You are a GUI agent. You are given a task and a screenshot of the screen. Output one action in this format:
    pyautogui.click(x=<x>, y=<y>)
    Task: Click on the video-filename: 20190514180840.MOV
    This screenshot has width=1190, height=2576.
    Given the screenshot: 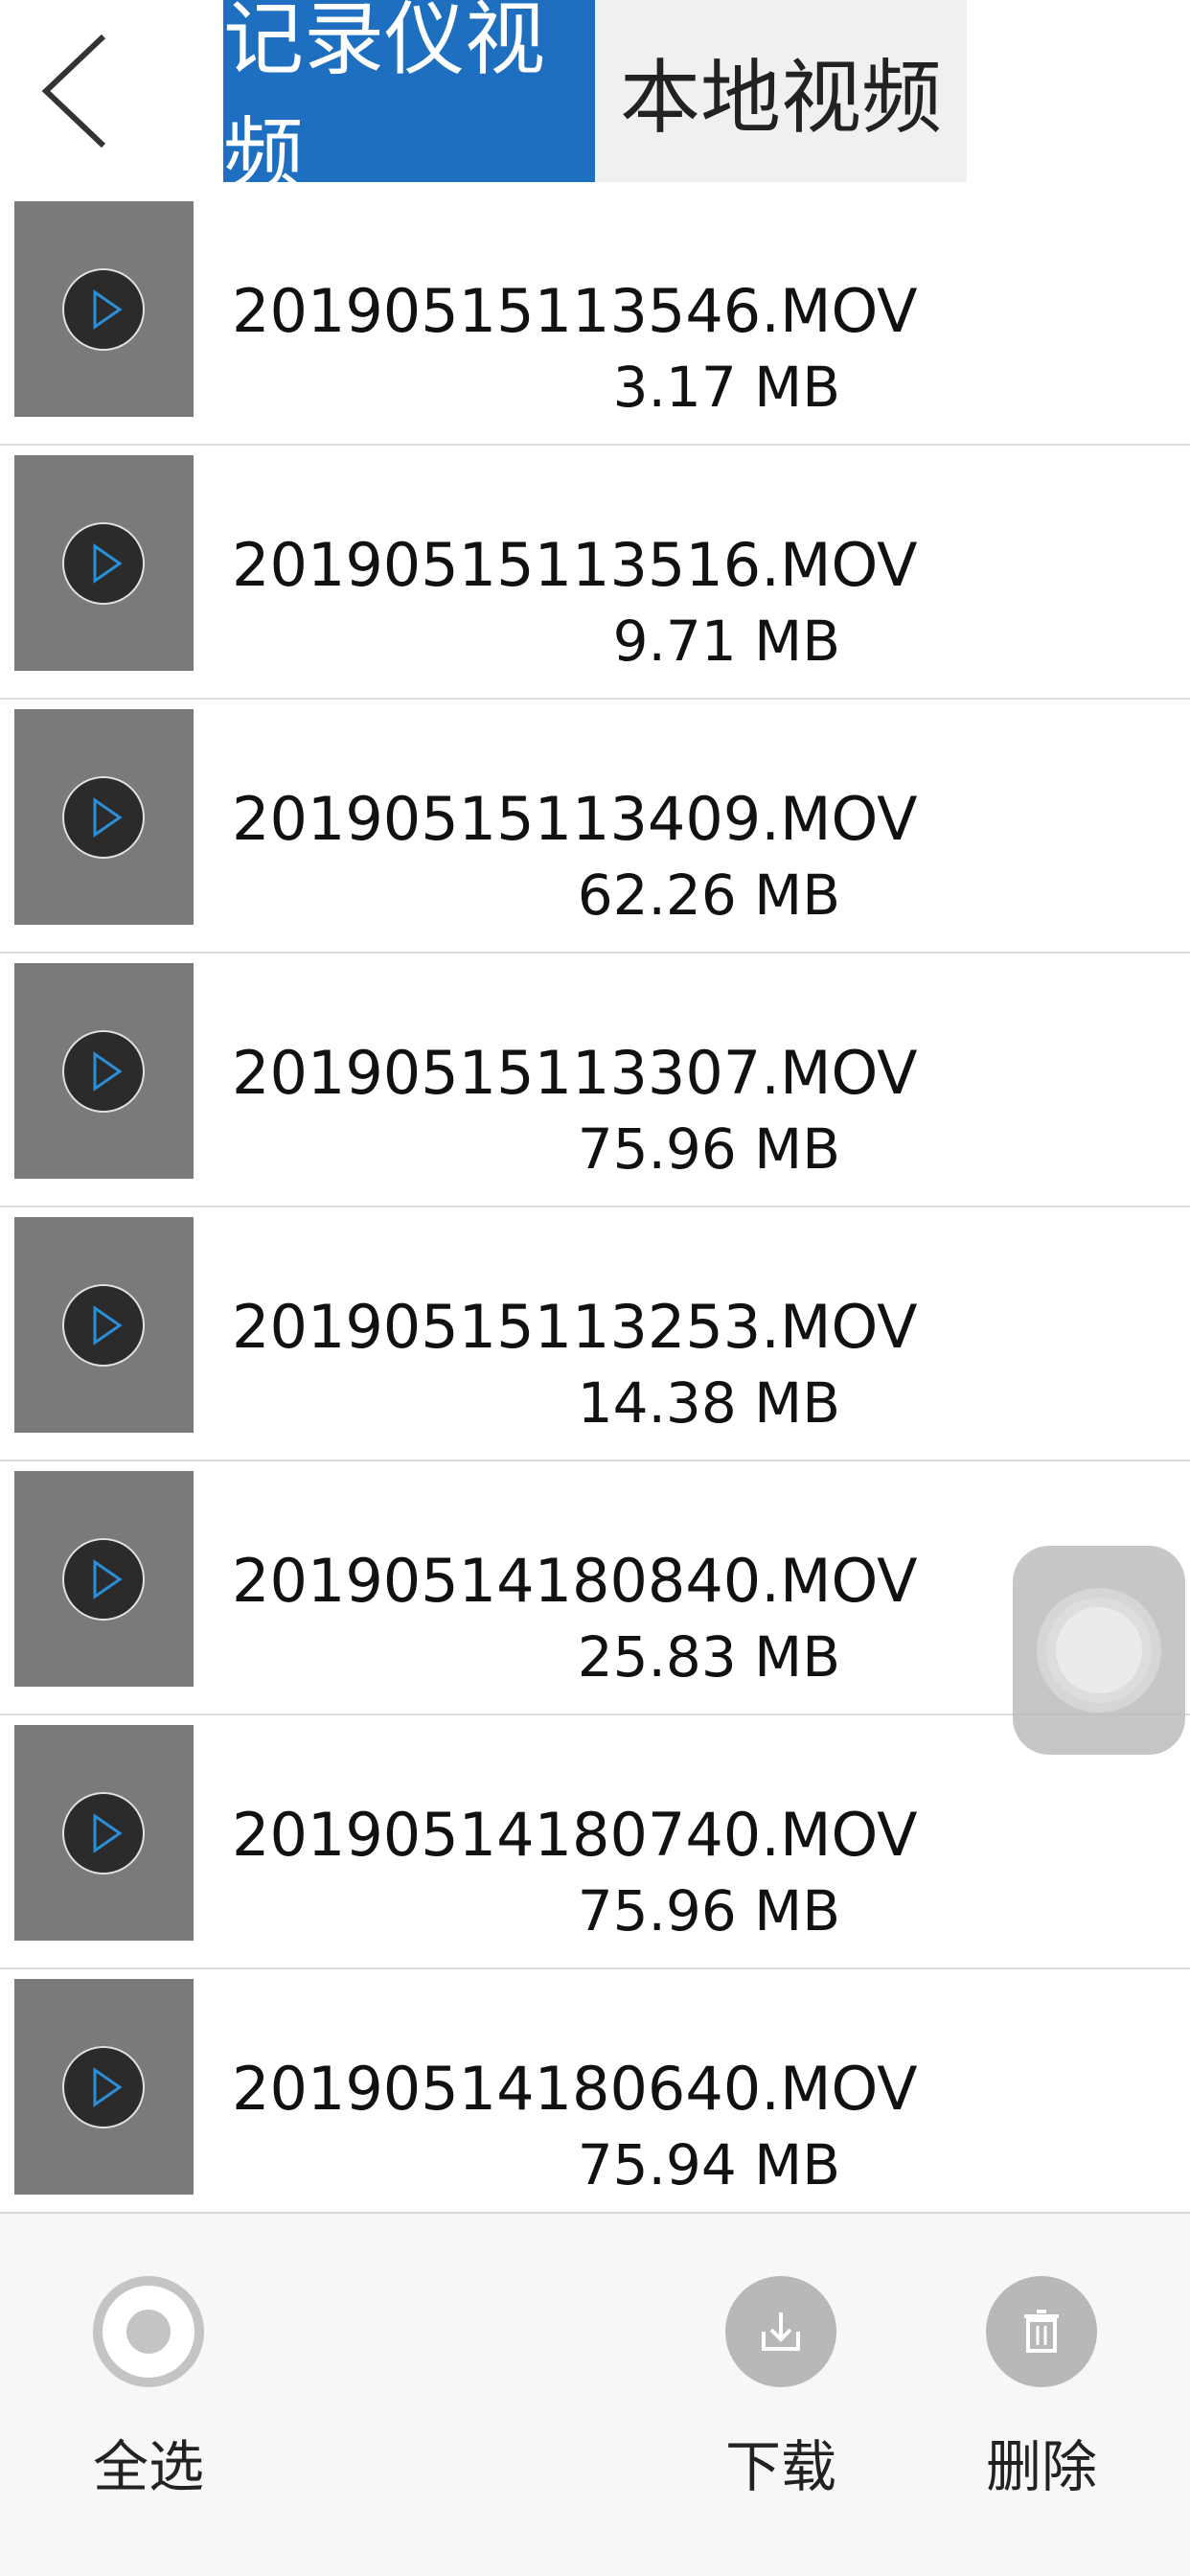 What is the action you would take?
    pyautogui.click(x=575, y=1581)
    